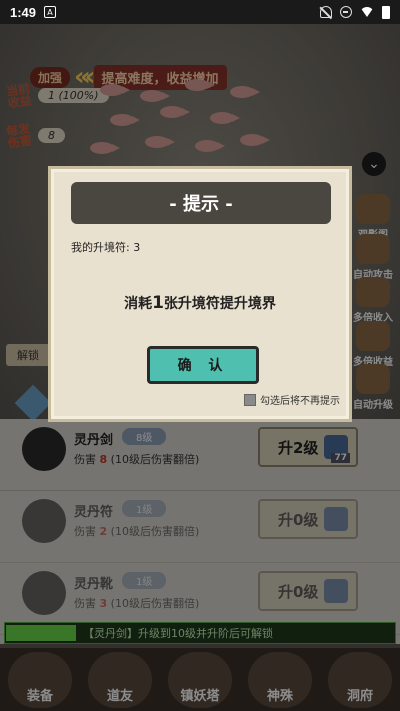 The image size is (400, 711). What do you see at coordinates (250, 399) in the screenshot?
I see `checkbox` at bounding box center [250, 399].